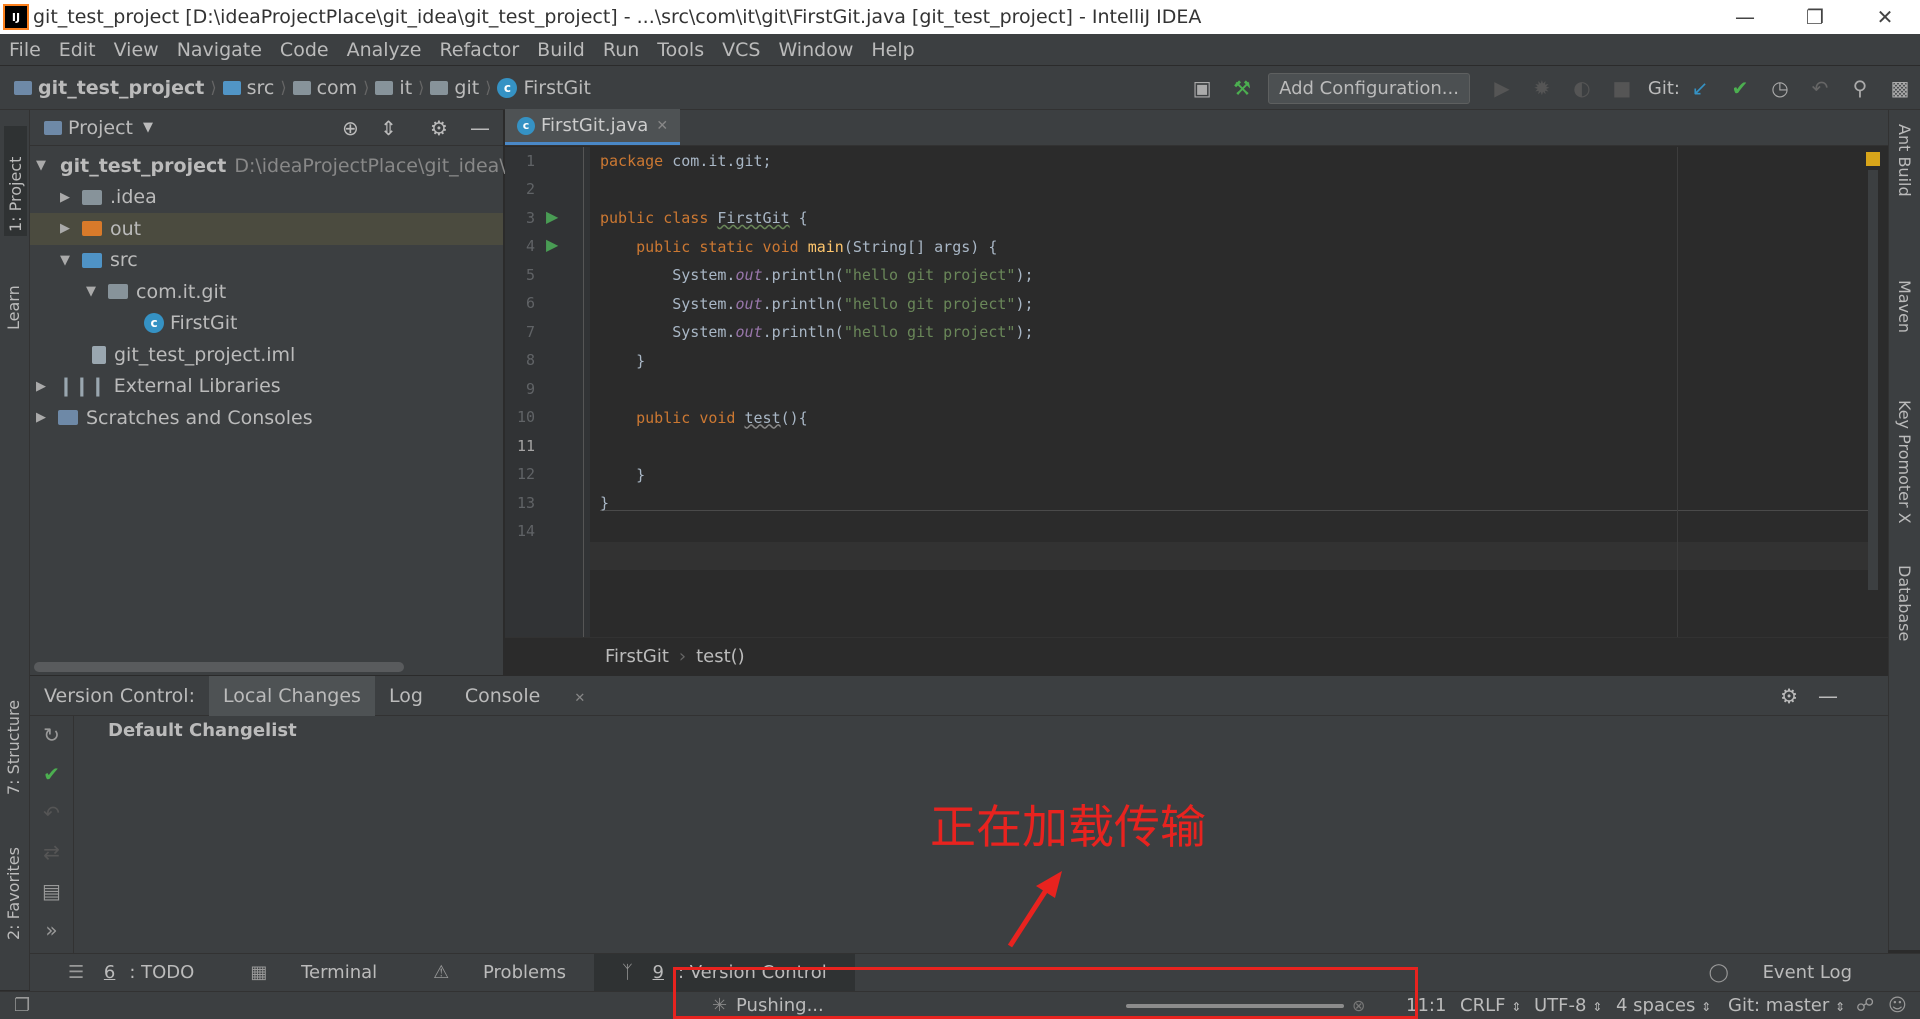 Image resolution: width=1920 pixels, height=1019 pixels. I want to click on tree-item: ▼ src, so click(266, 261).